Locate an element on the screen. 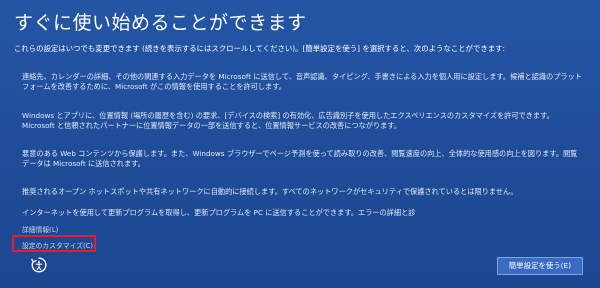 This screenshot has width=600, height=288. use-express-settings-button: 簡単設定を使う(E) is located at coordinates (540, 266).